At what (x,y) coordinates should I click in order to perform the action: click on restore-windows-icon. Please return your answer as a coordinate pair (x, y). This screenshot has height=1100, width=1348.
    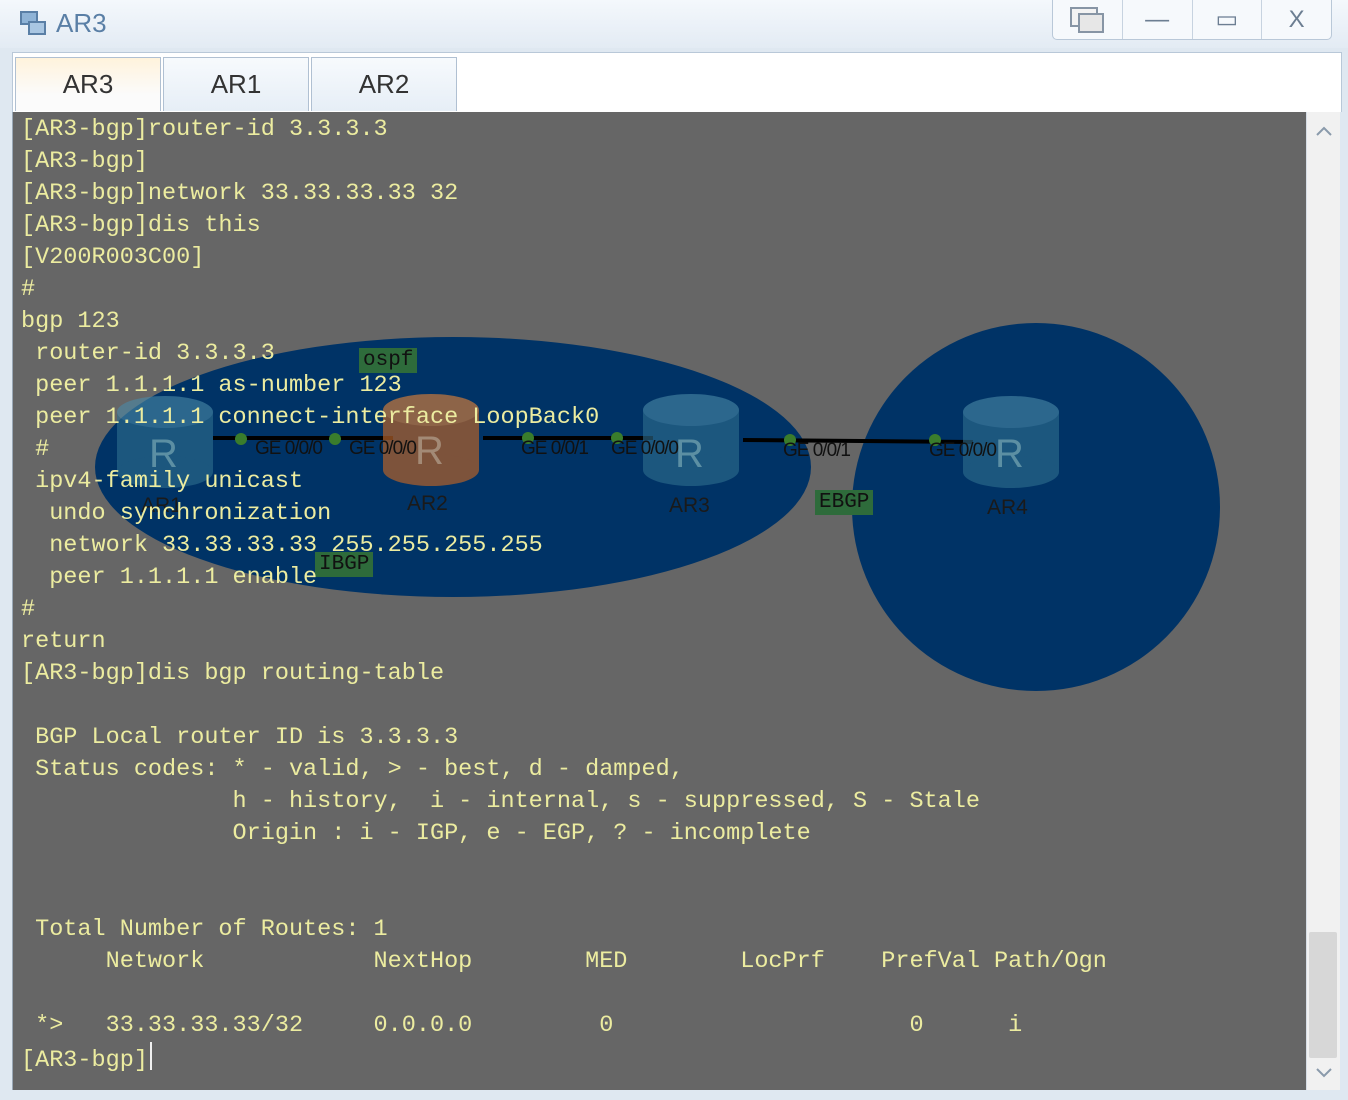
    Looking at the image, I should click on (1087, 19).